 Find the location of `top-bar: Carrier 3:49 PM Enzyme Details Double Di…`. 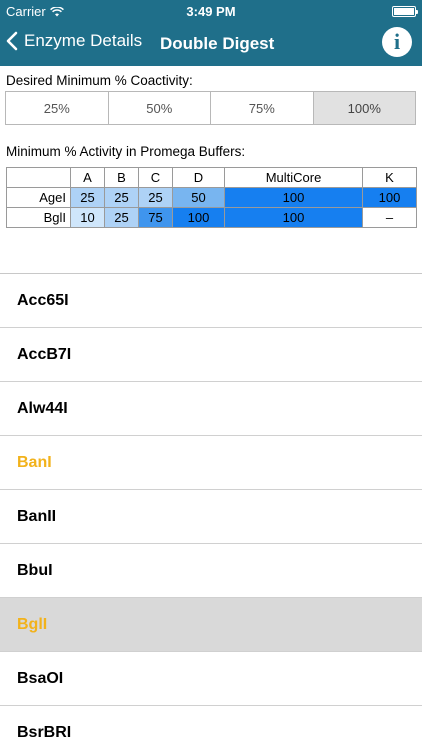

top-bar: Carrier 3:49 PM Enzyme Details Double Di… is located at coordinates (211, 33).